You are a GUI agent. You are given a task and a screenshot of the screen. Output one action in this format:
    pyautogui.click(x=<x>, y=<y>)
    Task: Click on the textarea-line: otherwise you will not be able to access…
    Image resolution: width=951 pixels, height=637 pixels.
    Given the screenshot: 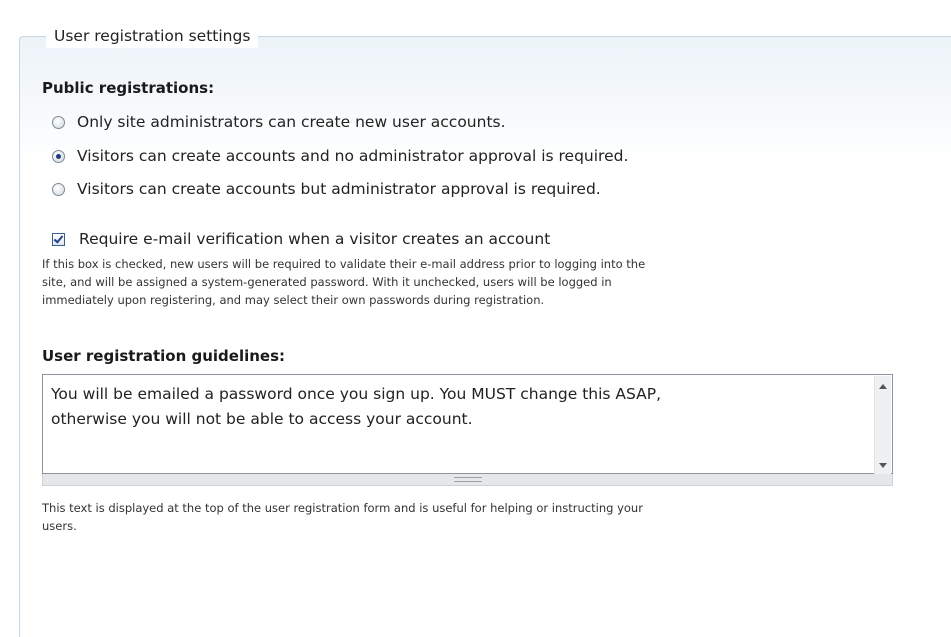 What is the action you would take?
    pyautogui.click(x=262, y=419)
    